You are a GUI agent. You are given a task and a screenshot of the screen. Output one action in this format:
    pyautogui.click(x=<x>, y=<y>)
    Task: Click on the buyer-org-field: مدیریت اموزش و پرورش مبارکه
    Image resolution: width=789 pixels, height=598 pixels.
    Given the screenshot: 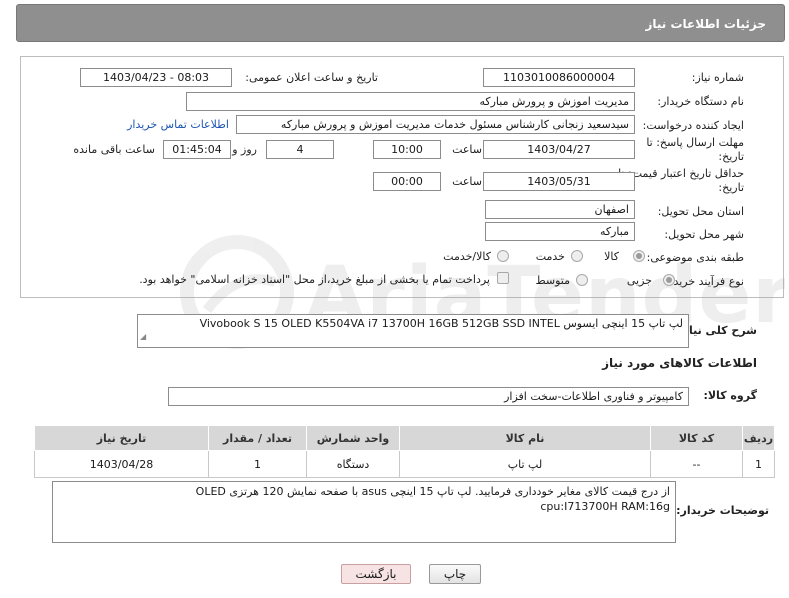 What is the action you would take?
    pyautogui.click(x=410, y=101)
    